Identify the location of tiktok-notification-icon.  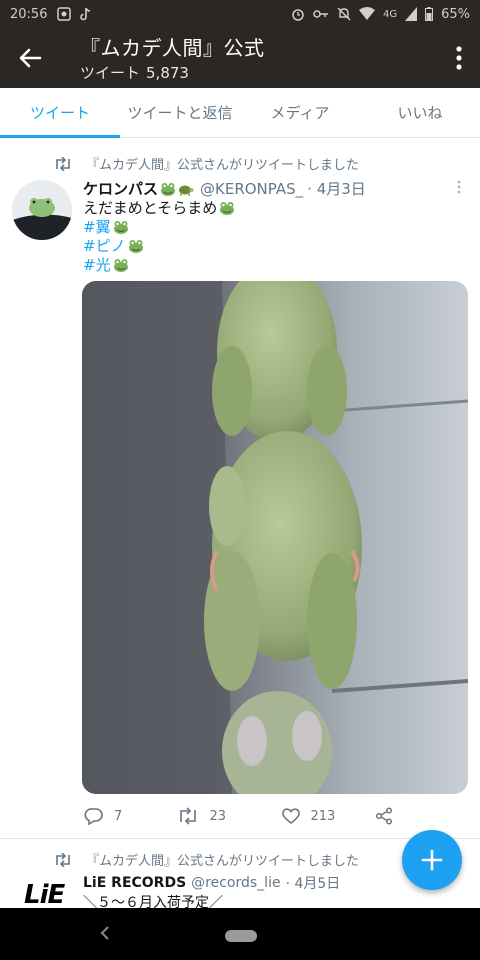
(85, 14).